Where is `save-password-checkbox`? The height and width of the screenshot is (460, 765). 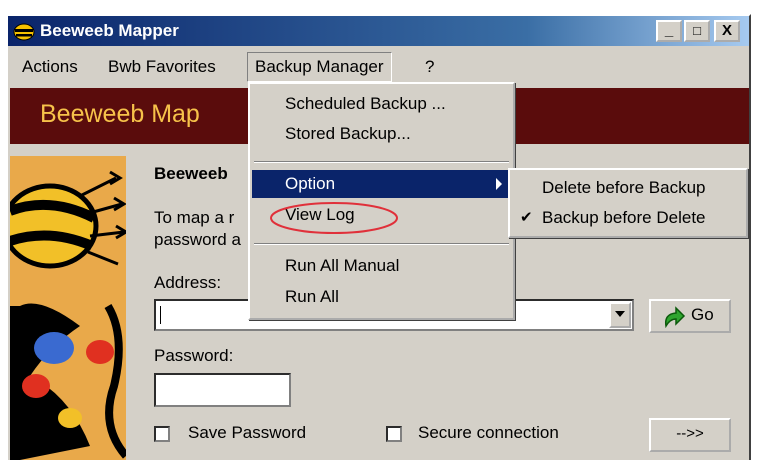
save-password-checkbox is located at coordinates (162, 434).